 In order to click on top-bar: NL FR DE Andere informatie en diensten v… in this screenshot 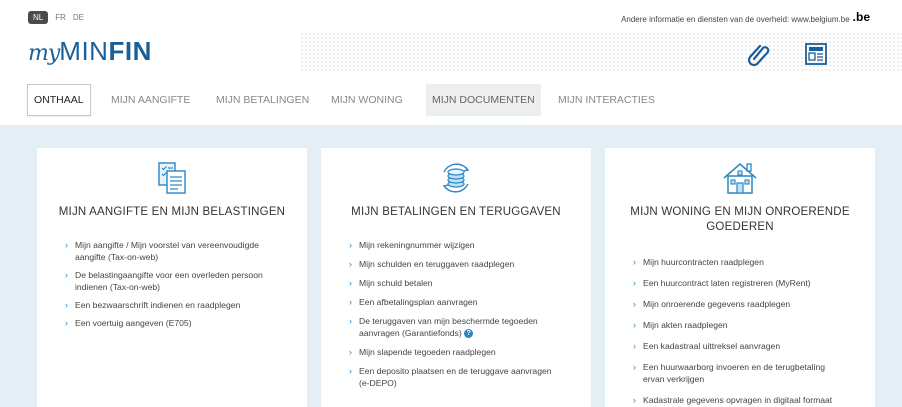, I will do `click(451, 16)`.